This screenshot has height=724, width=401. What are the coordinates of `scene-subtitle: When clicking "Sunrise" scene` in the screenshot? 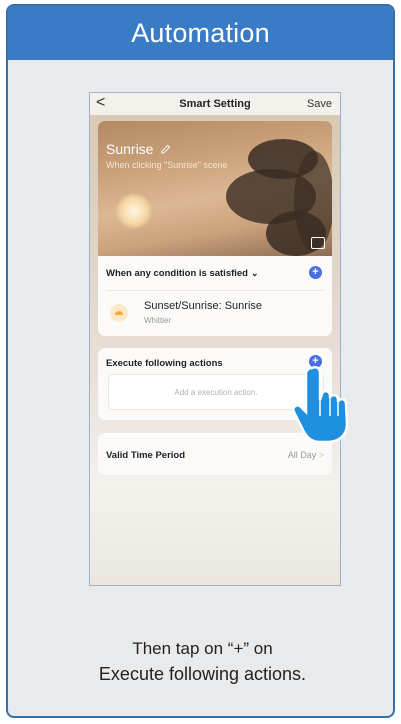 It's located at (167, 165).